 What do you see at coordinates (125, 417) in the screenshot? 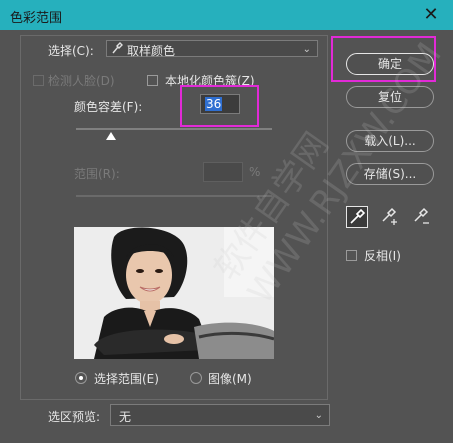
I see `selection-preview-value: 无` at bounding box center [125, 417].